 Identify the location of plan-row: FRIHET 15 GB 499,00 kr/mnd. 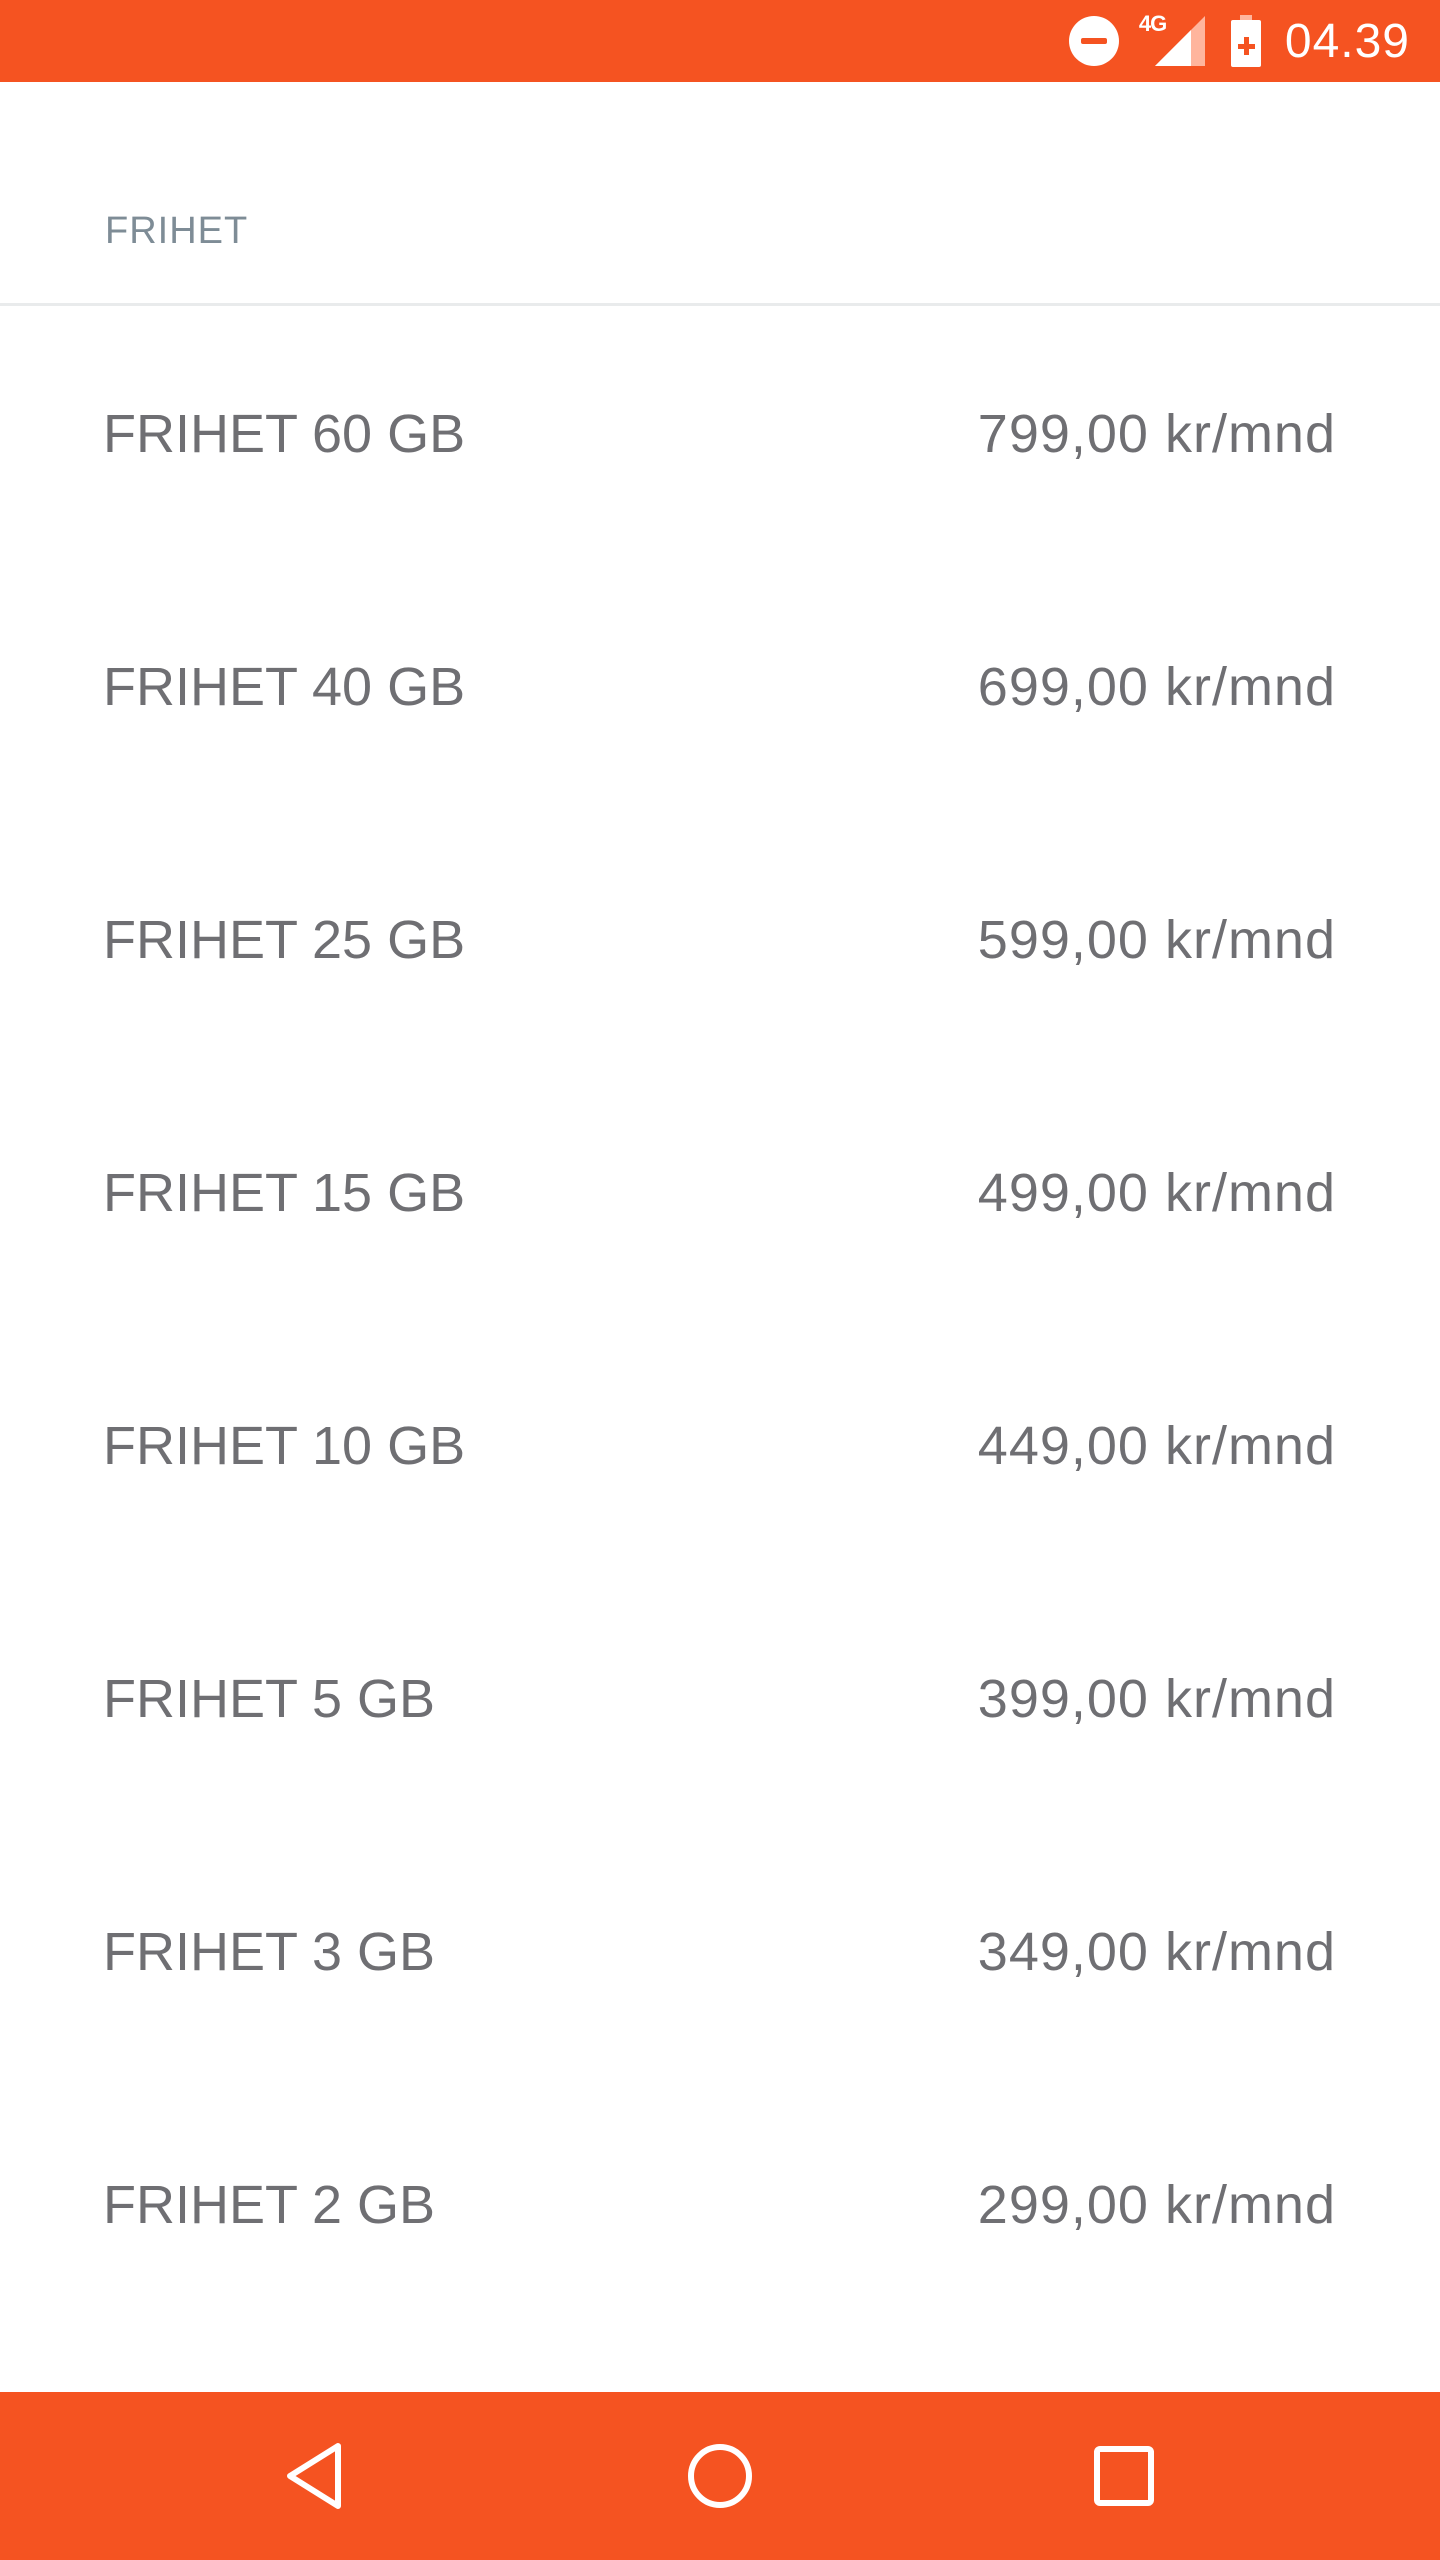
(720, 1193).